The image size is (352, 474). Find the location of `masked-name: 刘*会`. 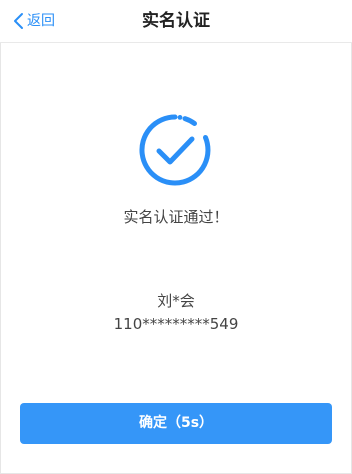

masked-name: 刘*会 is located at coordinates (176, 301).